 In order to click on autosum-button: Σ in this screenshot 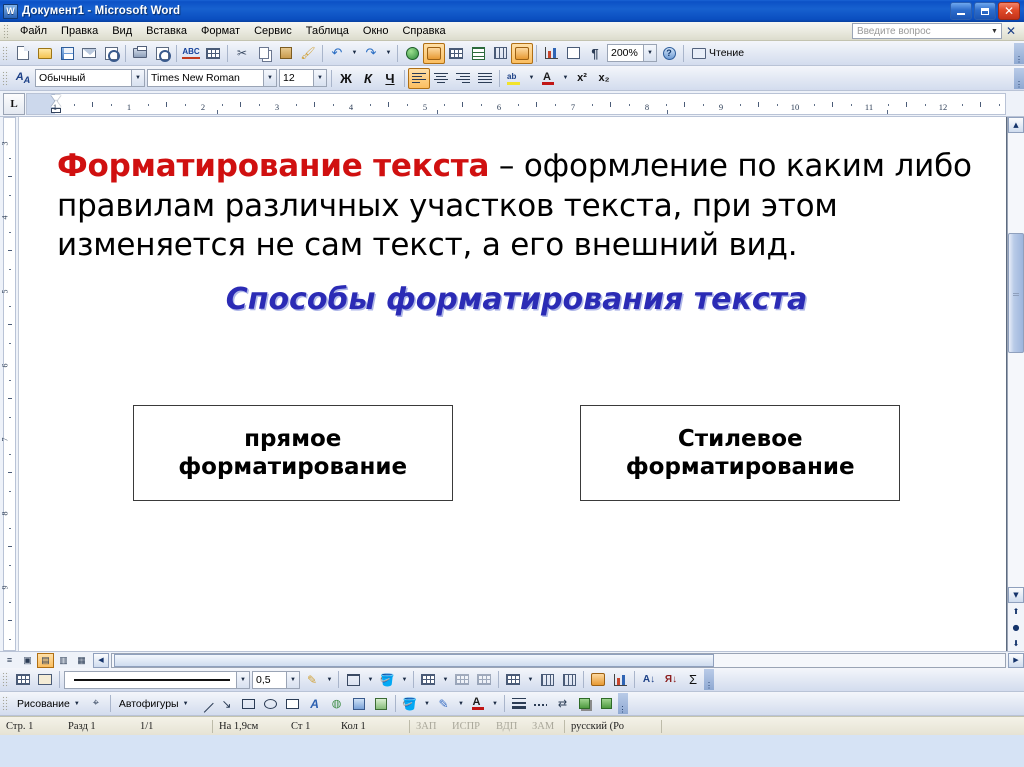, I will do `click(693, 679)`.